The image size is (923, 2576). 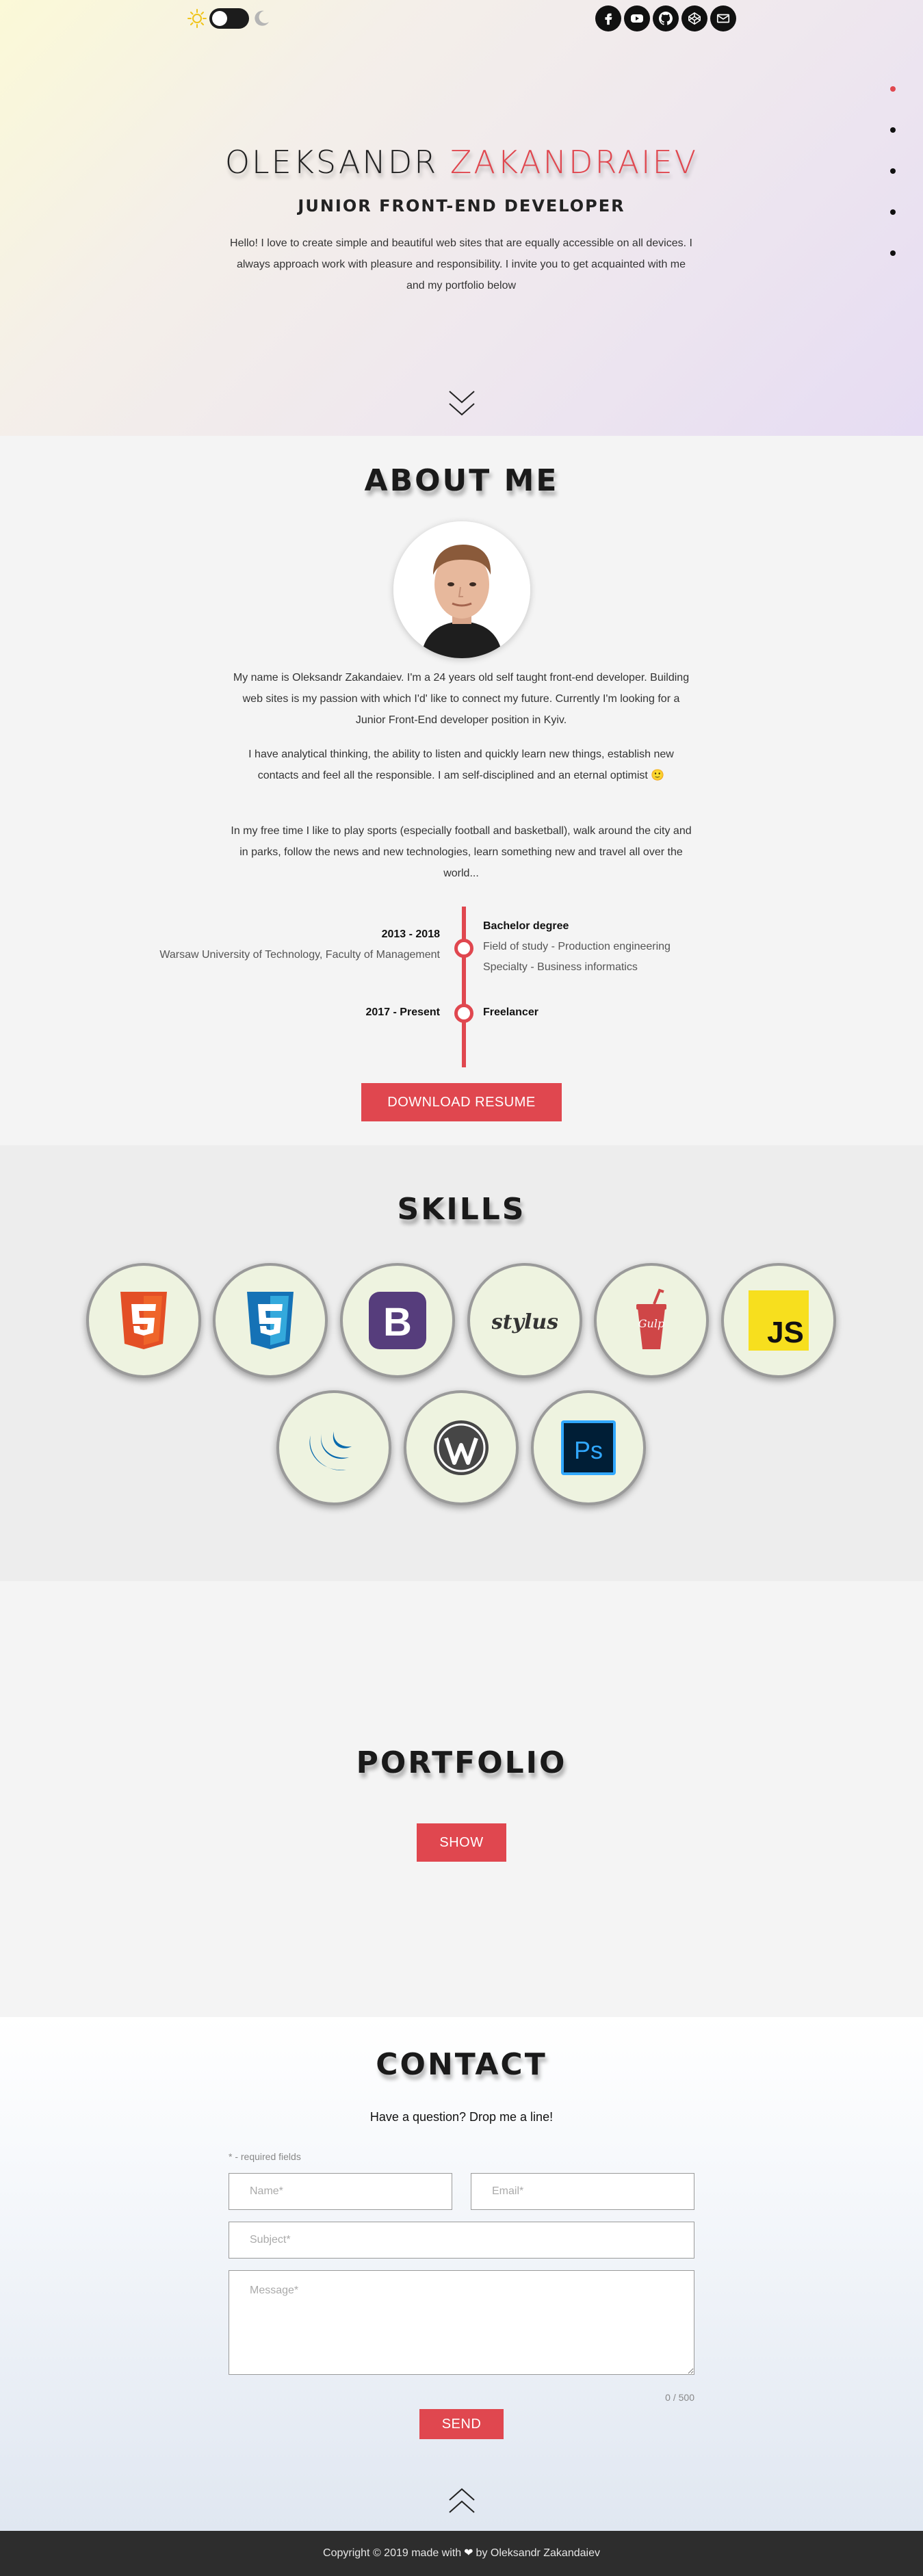 I want to click on timeline-date: 2017 - Present, so click(x=402, y=1012).